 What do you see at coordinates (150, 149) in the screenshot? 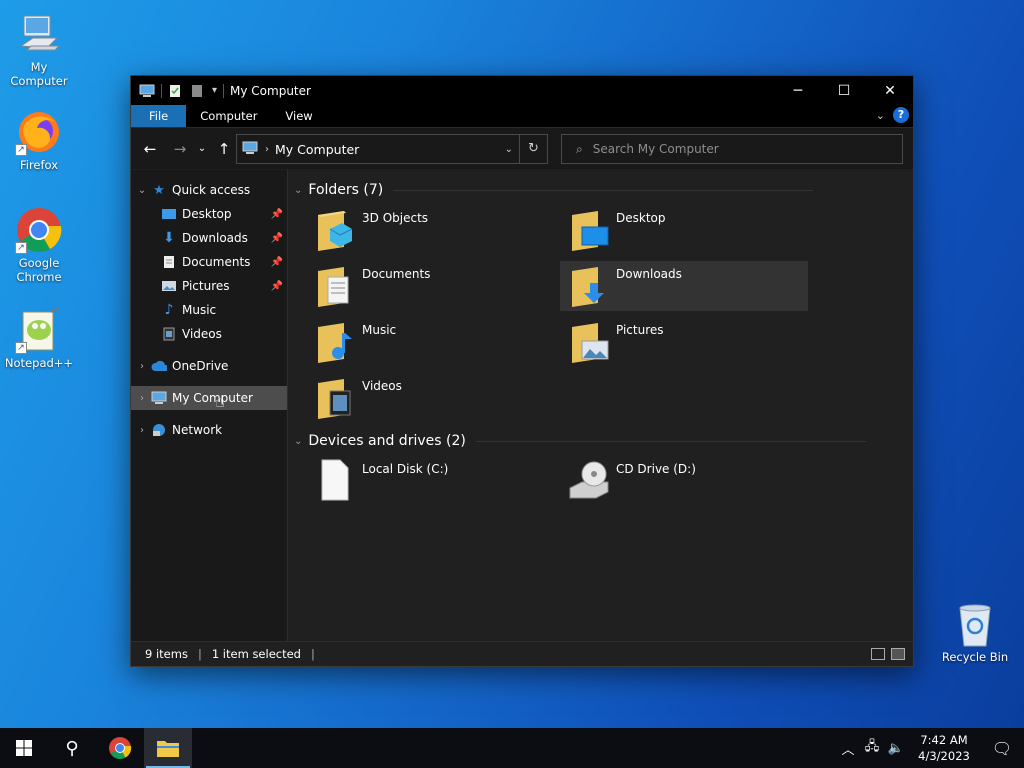
I see `back-button: ←` at bounding box center [150, 149].